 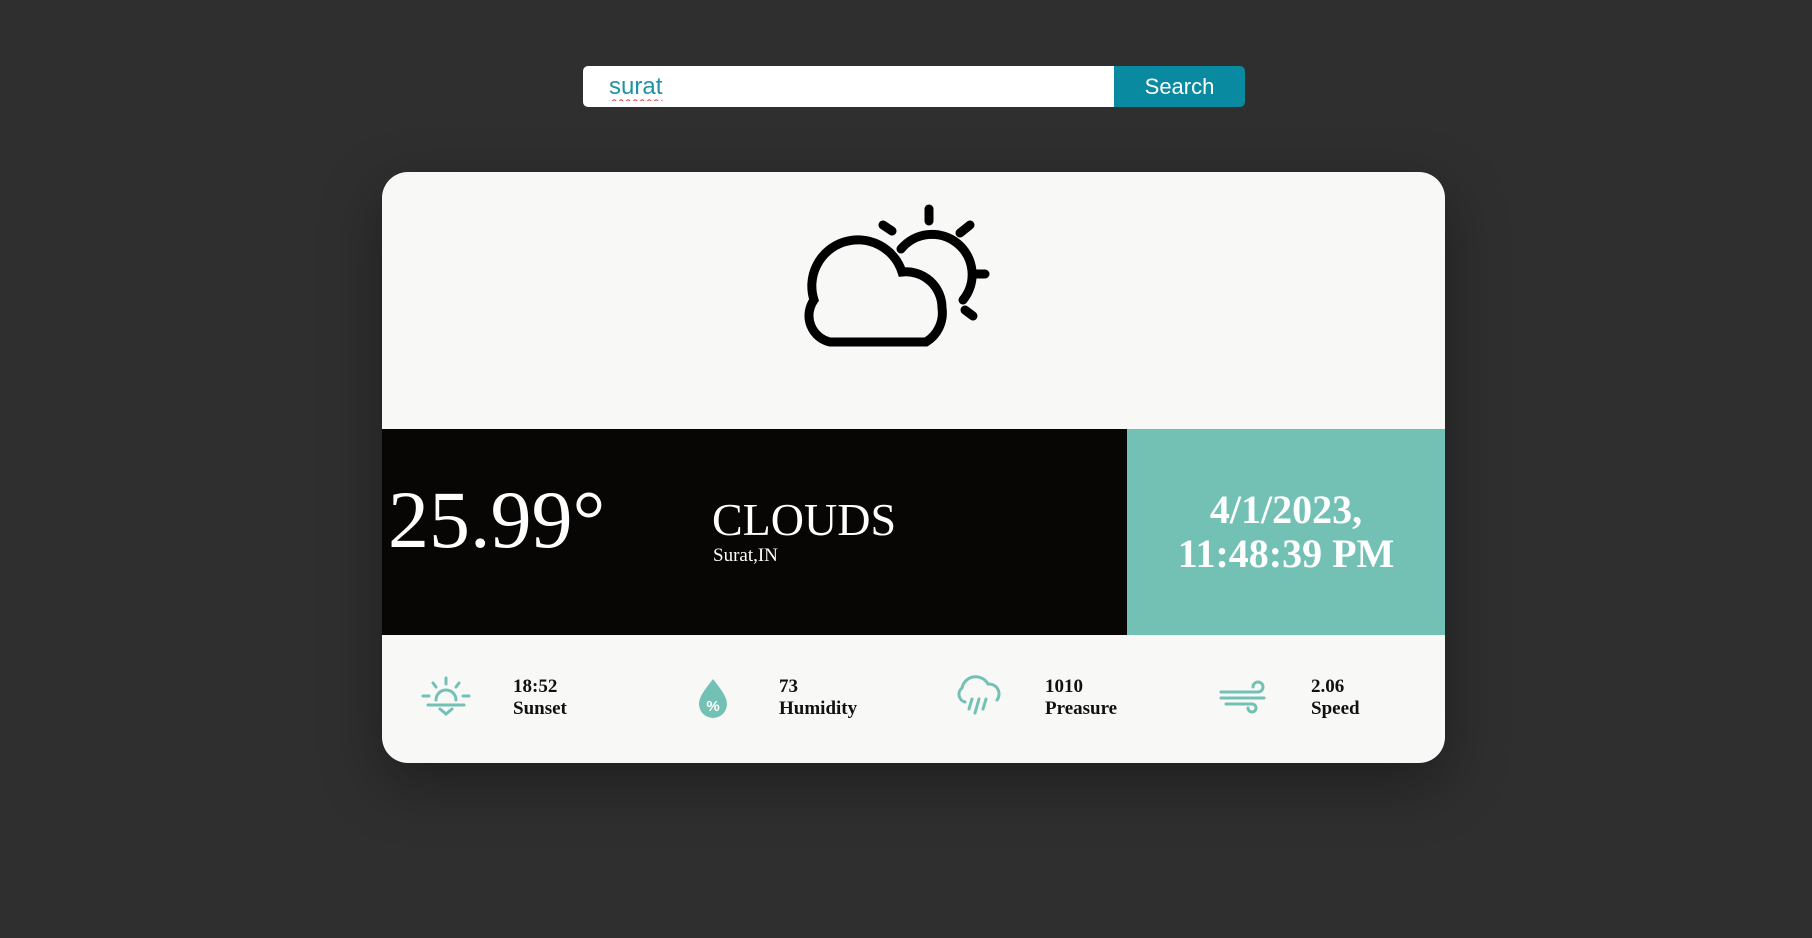 What do you see at coordinates (818, 708) in the screenshot?
I see `stat-label: Humidity` at bounding box center [818, 708].